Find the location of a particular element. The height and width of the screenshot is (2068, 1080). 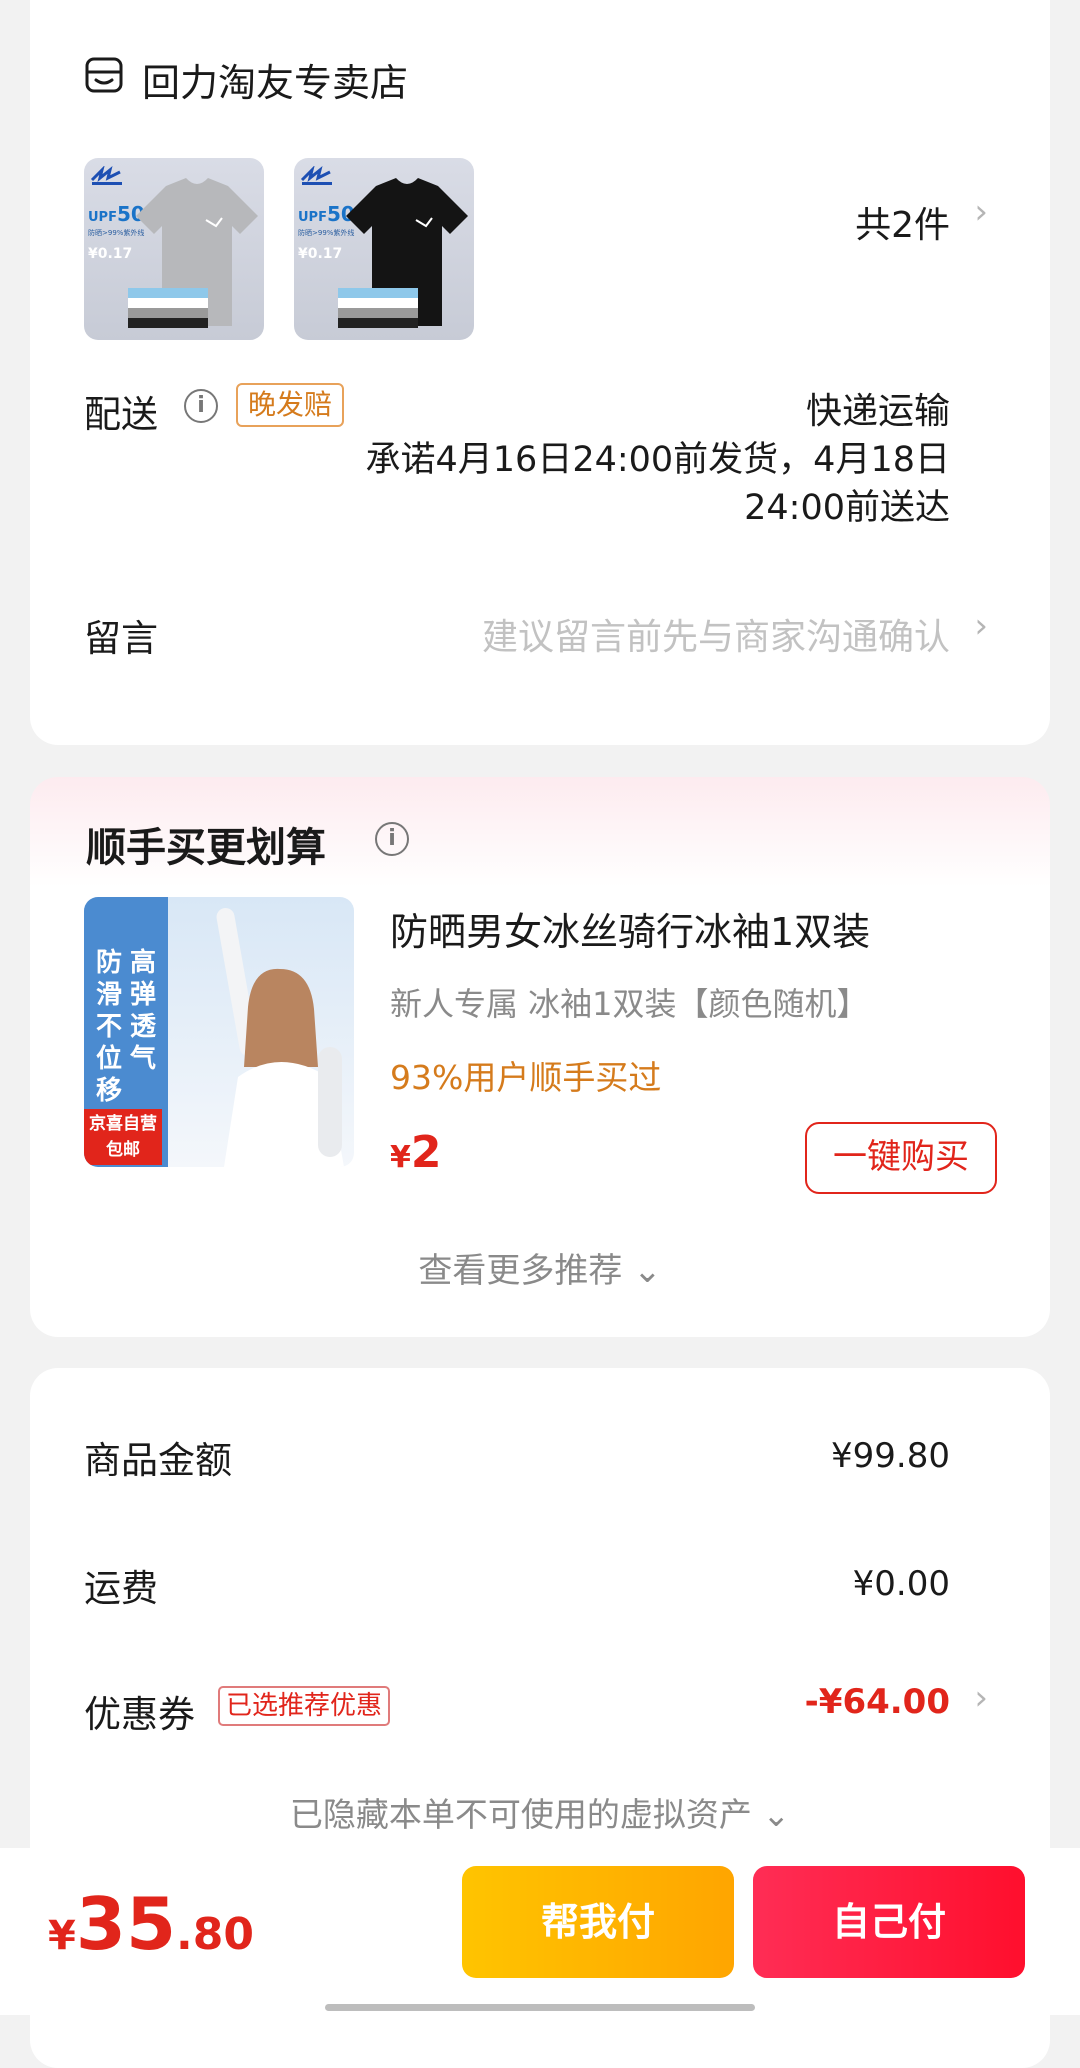

image-feature-text: 防滑不位移 is located at coordinates (108, 1027).